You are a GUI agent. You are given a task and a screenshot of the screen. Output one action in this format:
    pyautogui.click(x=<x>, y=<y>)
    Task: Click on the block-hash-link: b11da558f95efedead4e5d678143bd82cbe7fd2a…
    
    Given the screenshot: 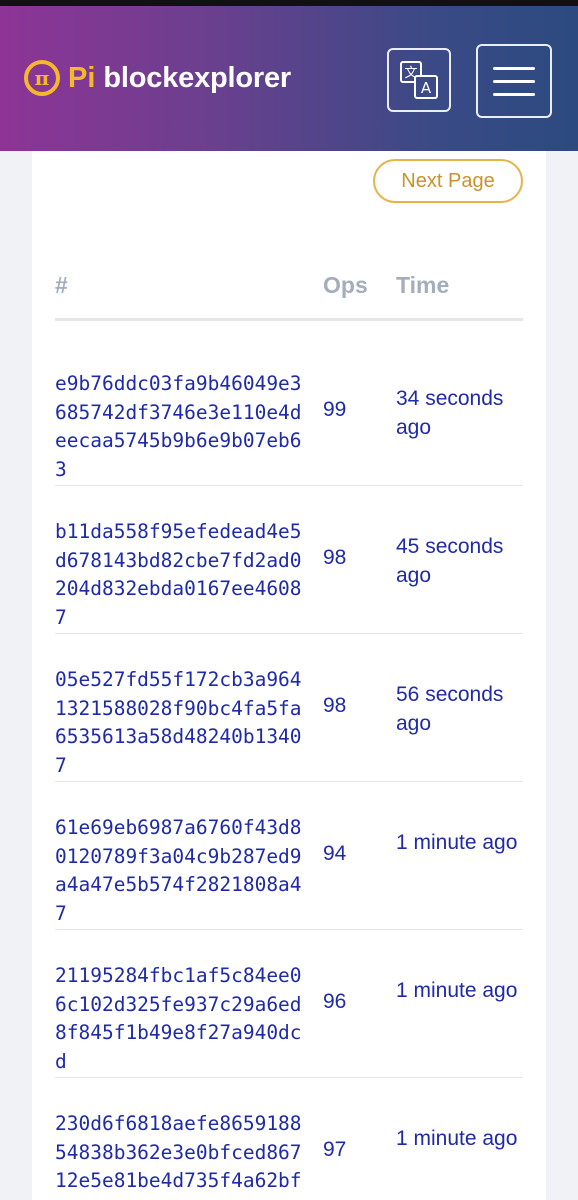 What is the action you would take?
    pyautogui.click(x=180, y=575)
    